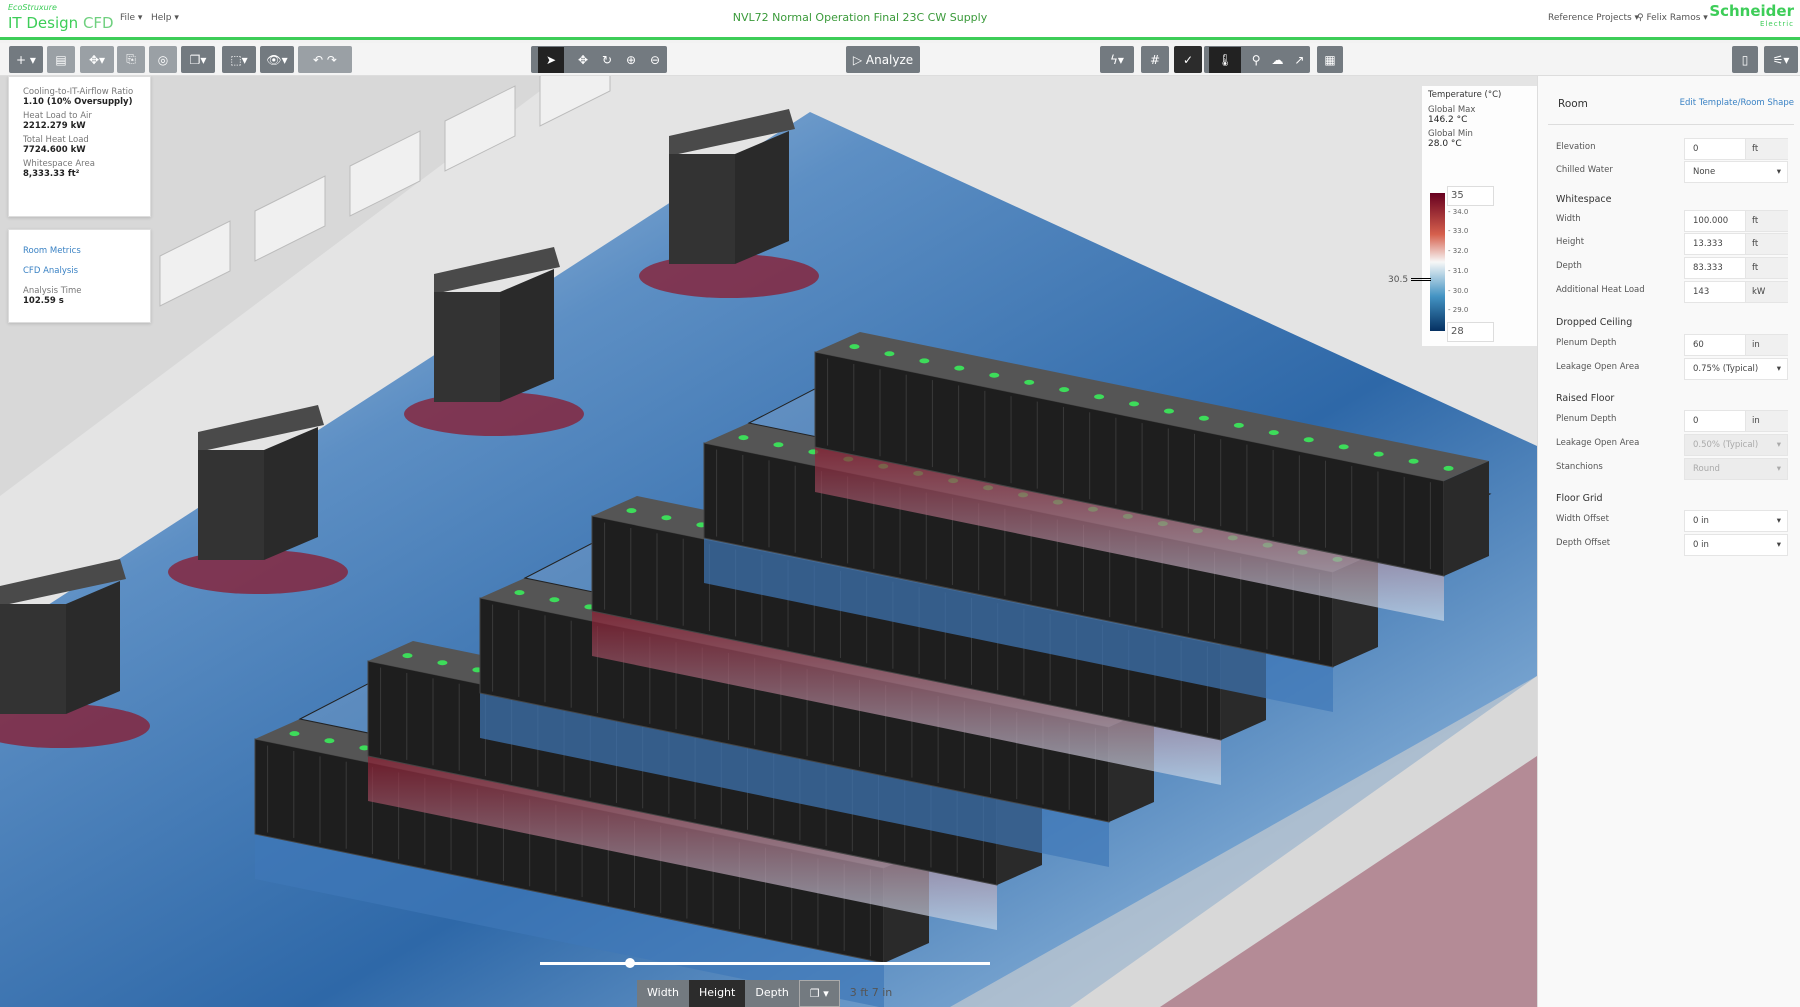  What do you see at coordinates (325, 59) in the screenshot?
I see `undo-redo-buttons: ↶ ↷` at bounding box center [325, 59].